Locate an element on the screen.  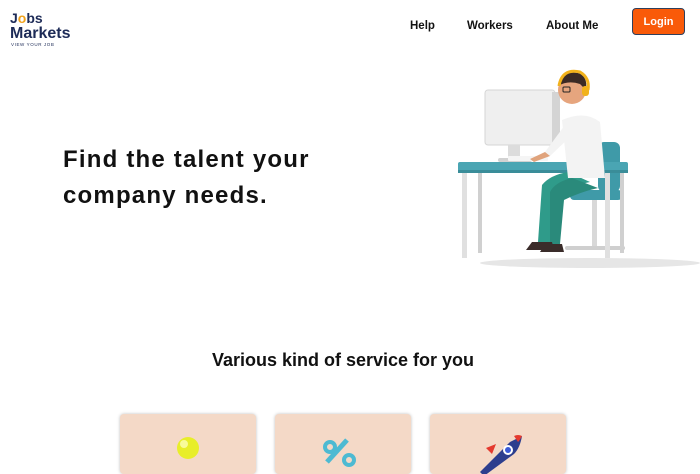
hero-title: Find the talent your company needs. is located at coordinates (186, 177).